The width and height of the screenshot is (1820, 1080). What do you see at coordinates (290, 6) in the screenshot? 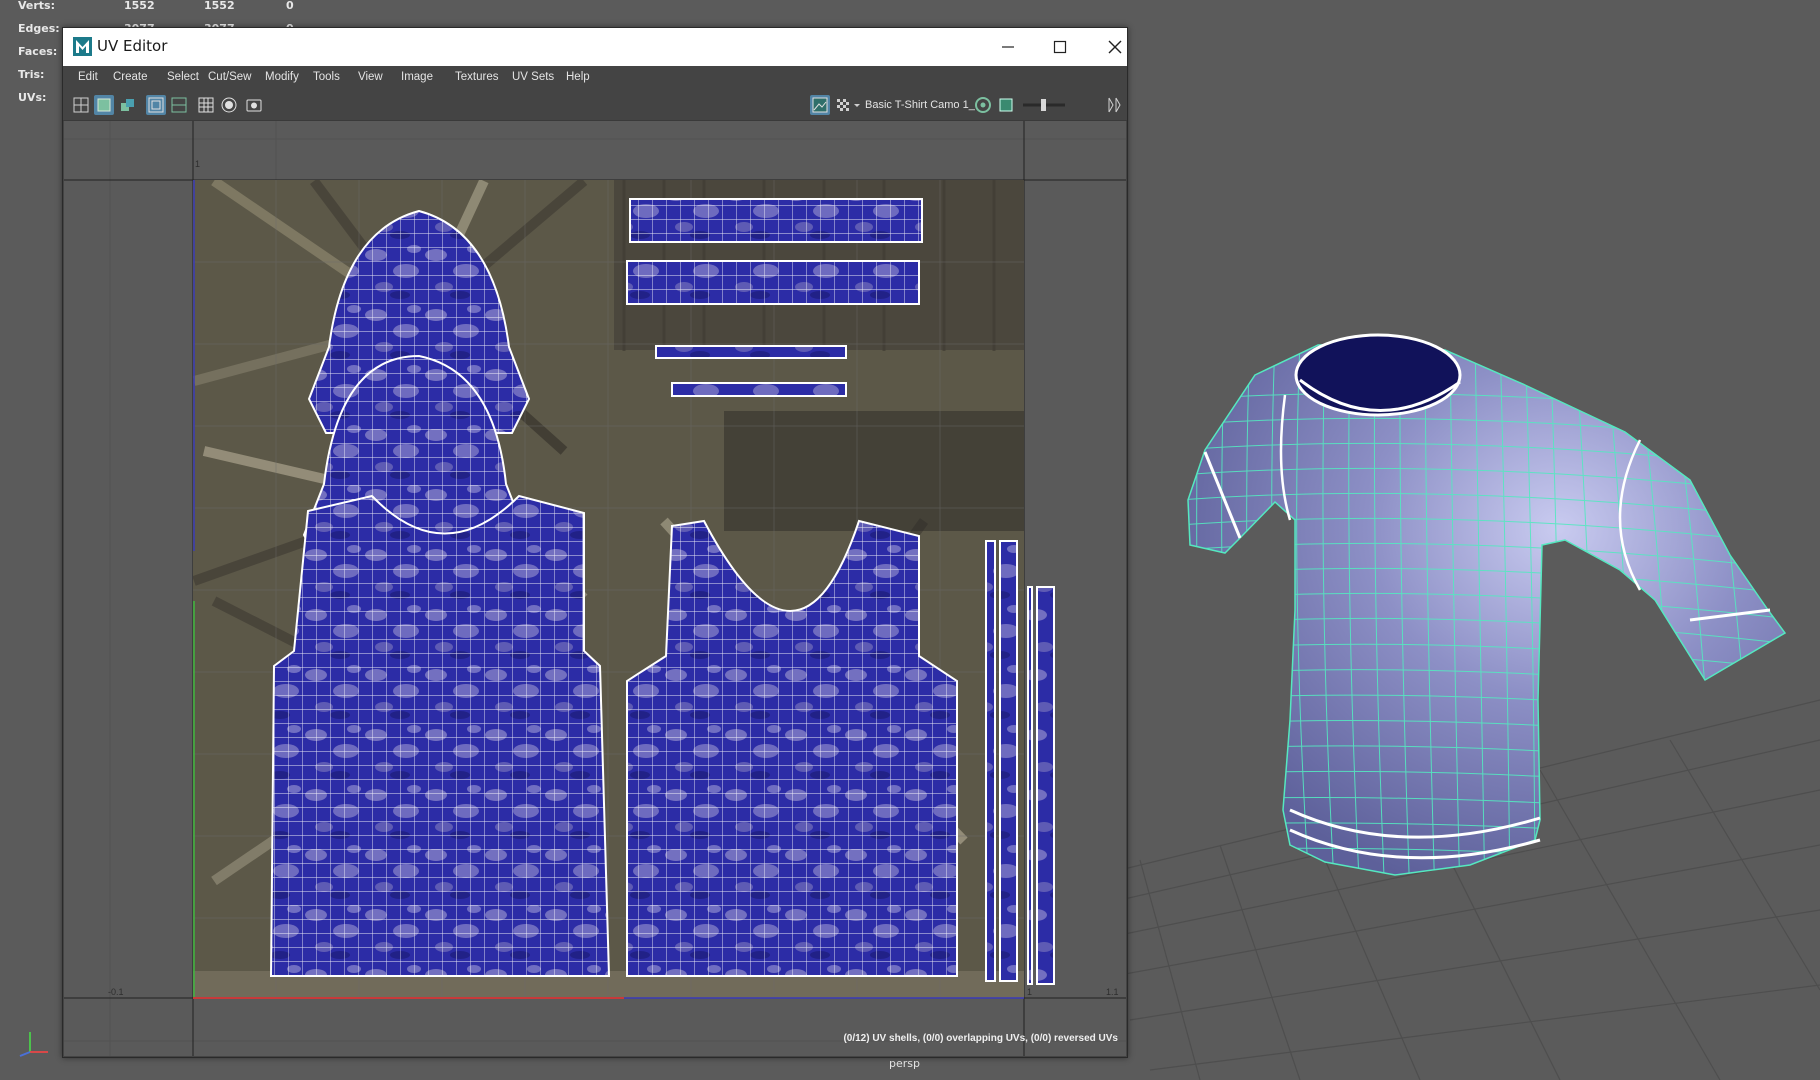
I see `hud-value: 0` at bounding box center [290, 6].